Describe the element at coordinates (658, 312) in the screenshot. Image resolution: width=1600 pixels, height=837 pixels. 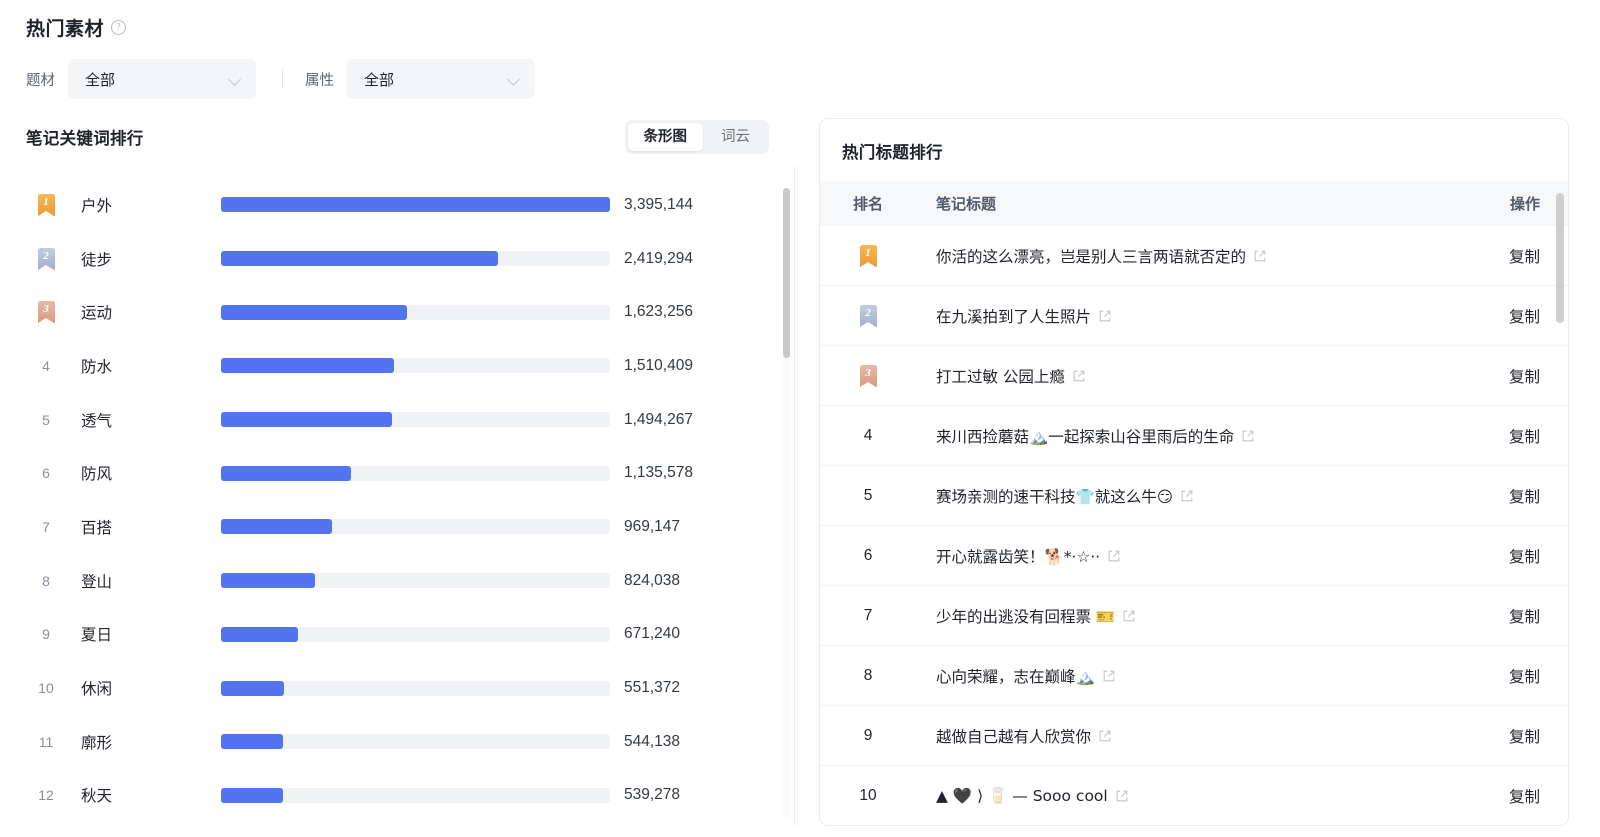
I see `keyword-bar-value: 1,623,256` at that location.